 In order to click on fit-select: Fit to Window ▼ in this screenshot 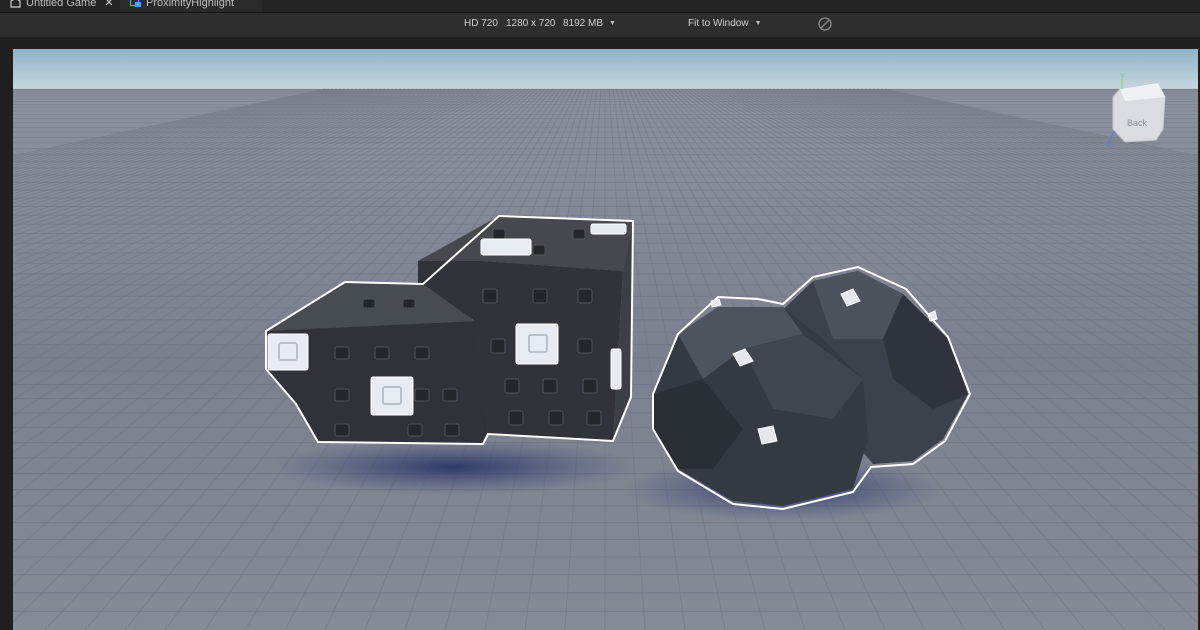, I will do `click(725, 23)`.